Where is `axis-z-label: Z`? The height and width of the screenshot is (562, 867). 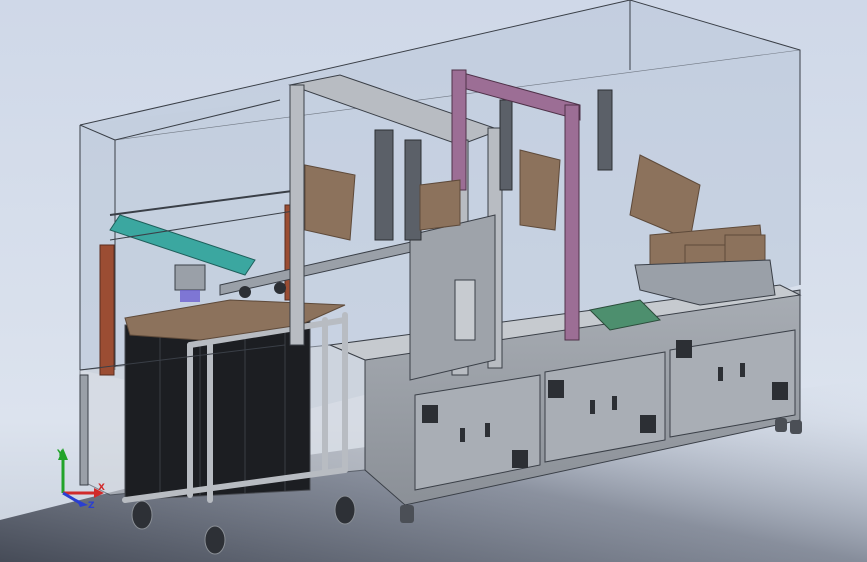 axis-z-label: Z is located at coordinates (91, 506).